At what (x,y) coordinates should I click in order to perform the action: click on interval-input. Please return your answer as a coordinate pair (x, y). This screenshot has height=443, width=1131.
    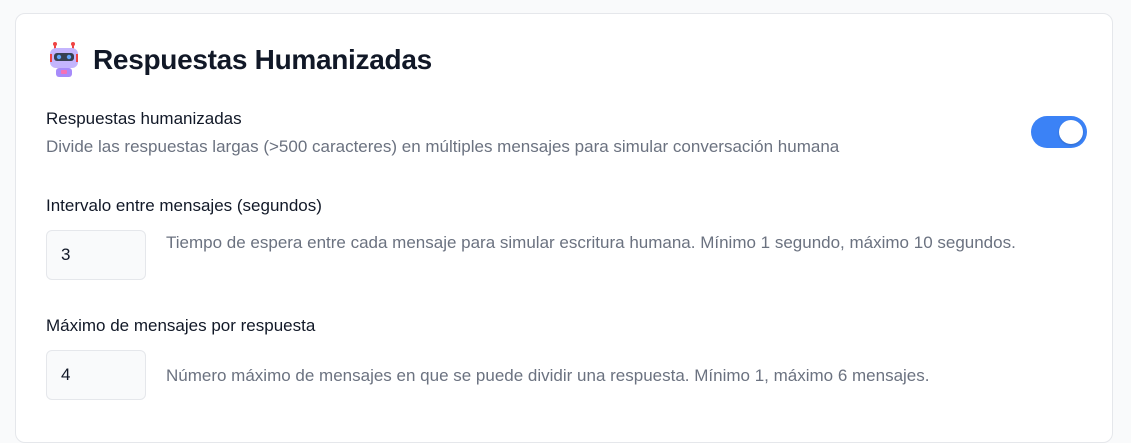
    Looking at the image, I should click on (96, 255).